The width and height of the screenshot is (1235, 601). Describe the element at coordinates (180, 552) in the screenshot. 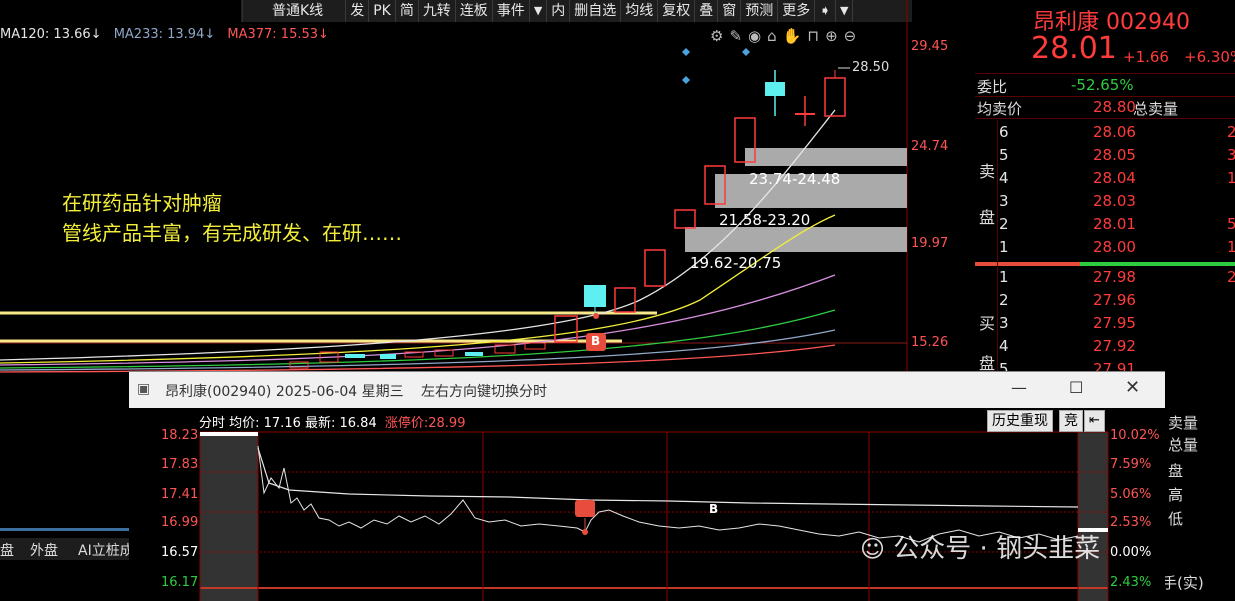

I see `y-tick-left: 16.57` at that location.